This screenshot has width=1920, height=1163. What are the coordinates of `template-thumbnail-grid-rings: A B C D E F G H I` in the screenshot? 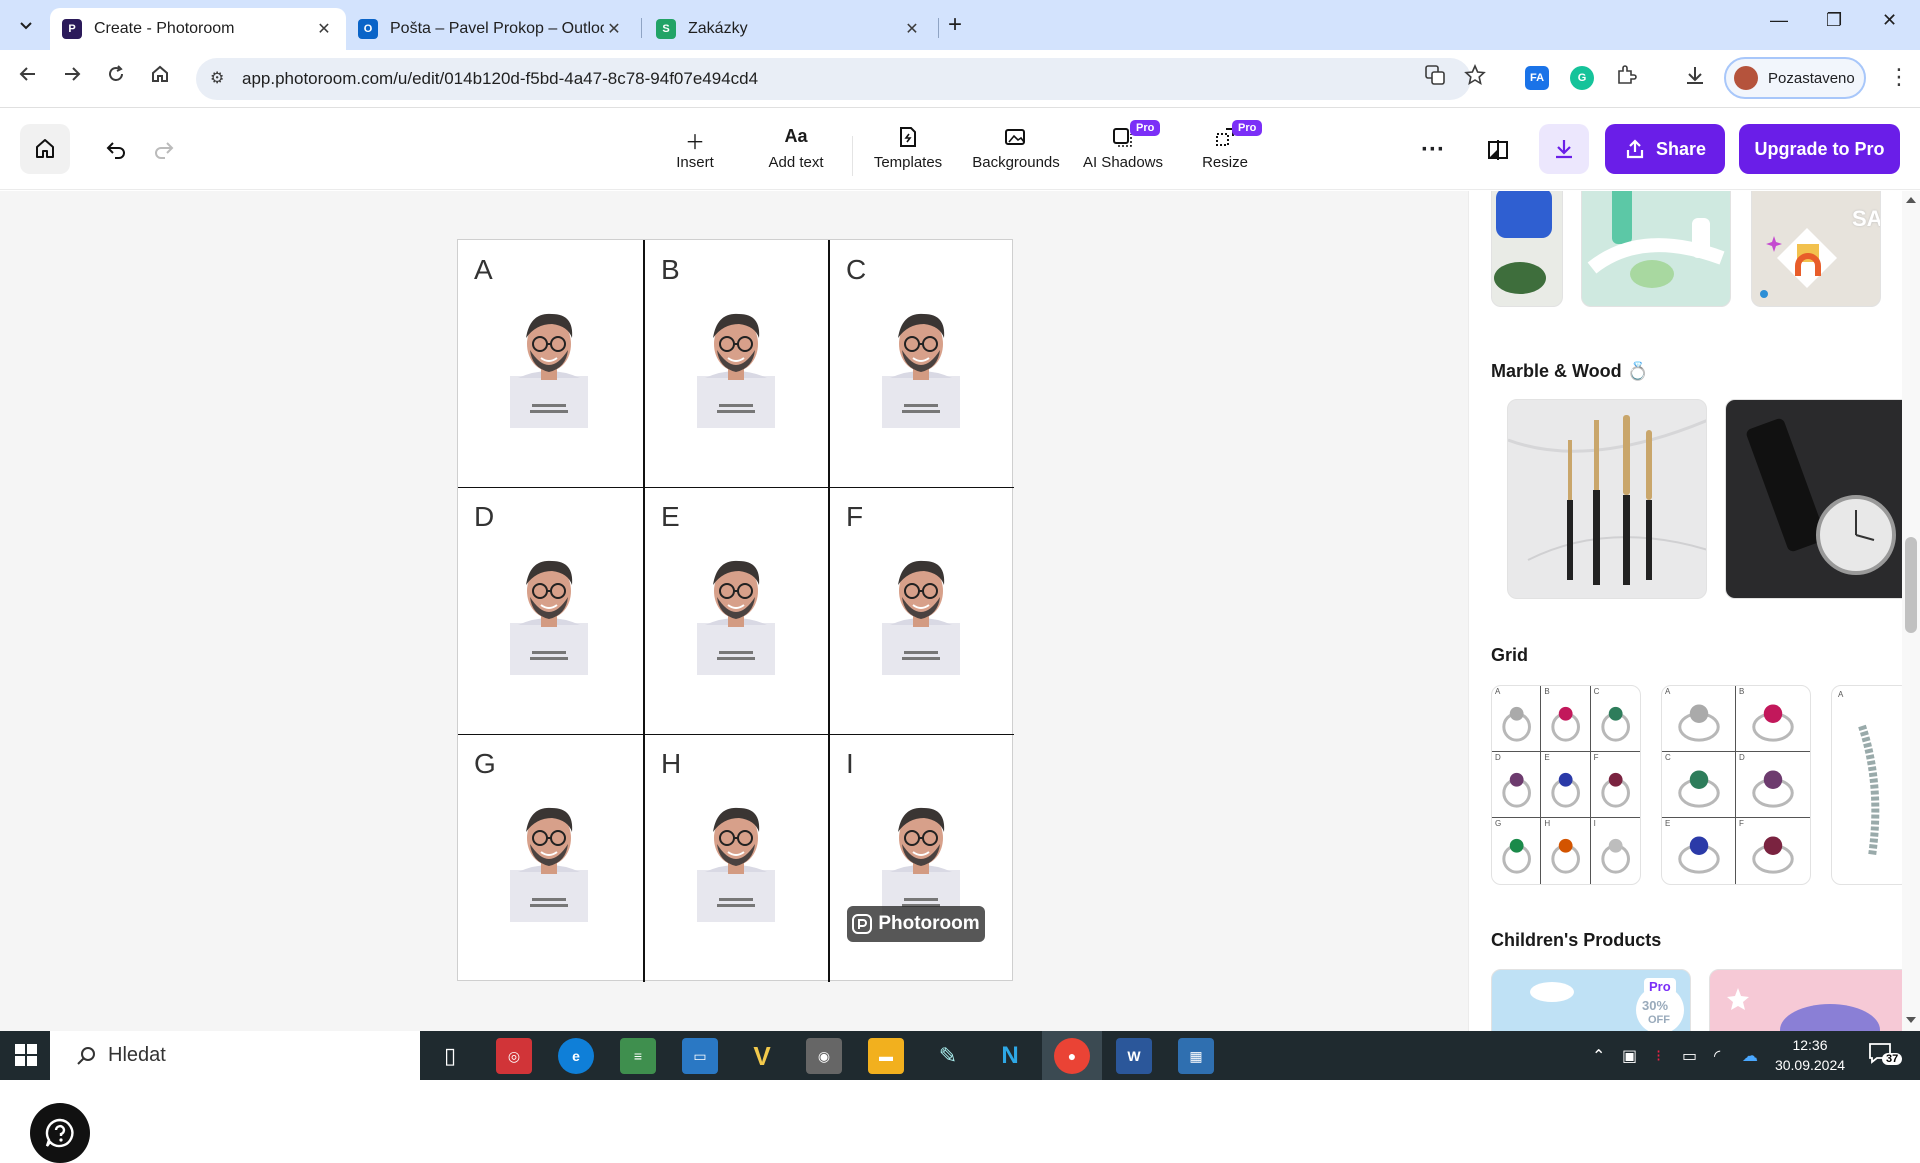 It's located at (1566, 785).